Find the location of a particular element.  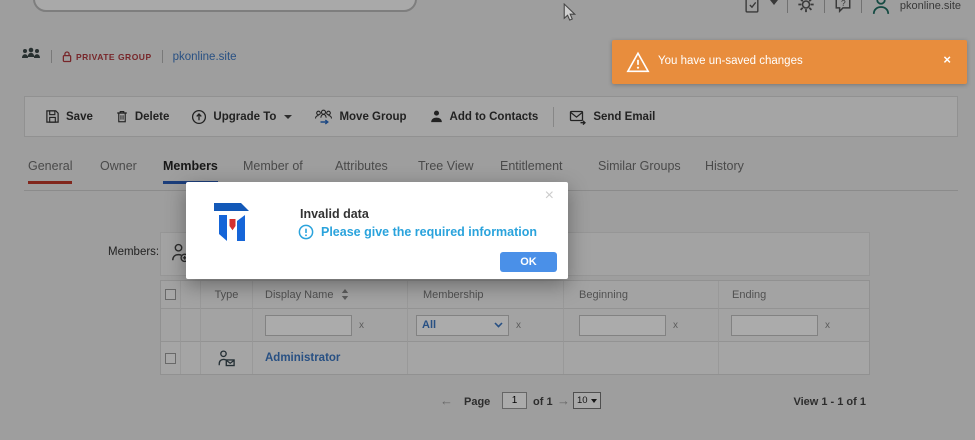

dialog-message-row: Please give the required information is located at coordinates (417, 232).